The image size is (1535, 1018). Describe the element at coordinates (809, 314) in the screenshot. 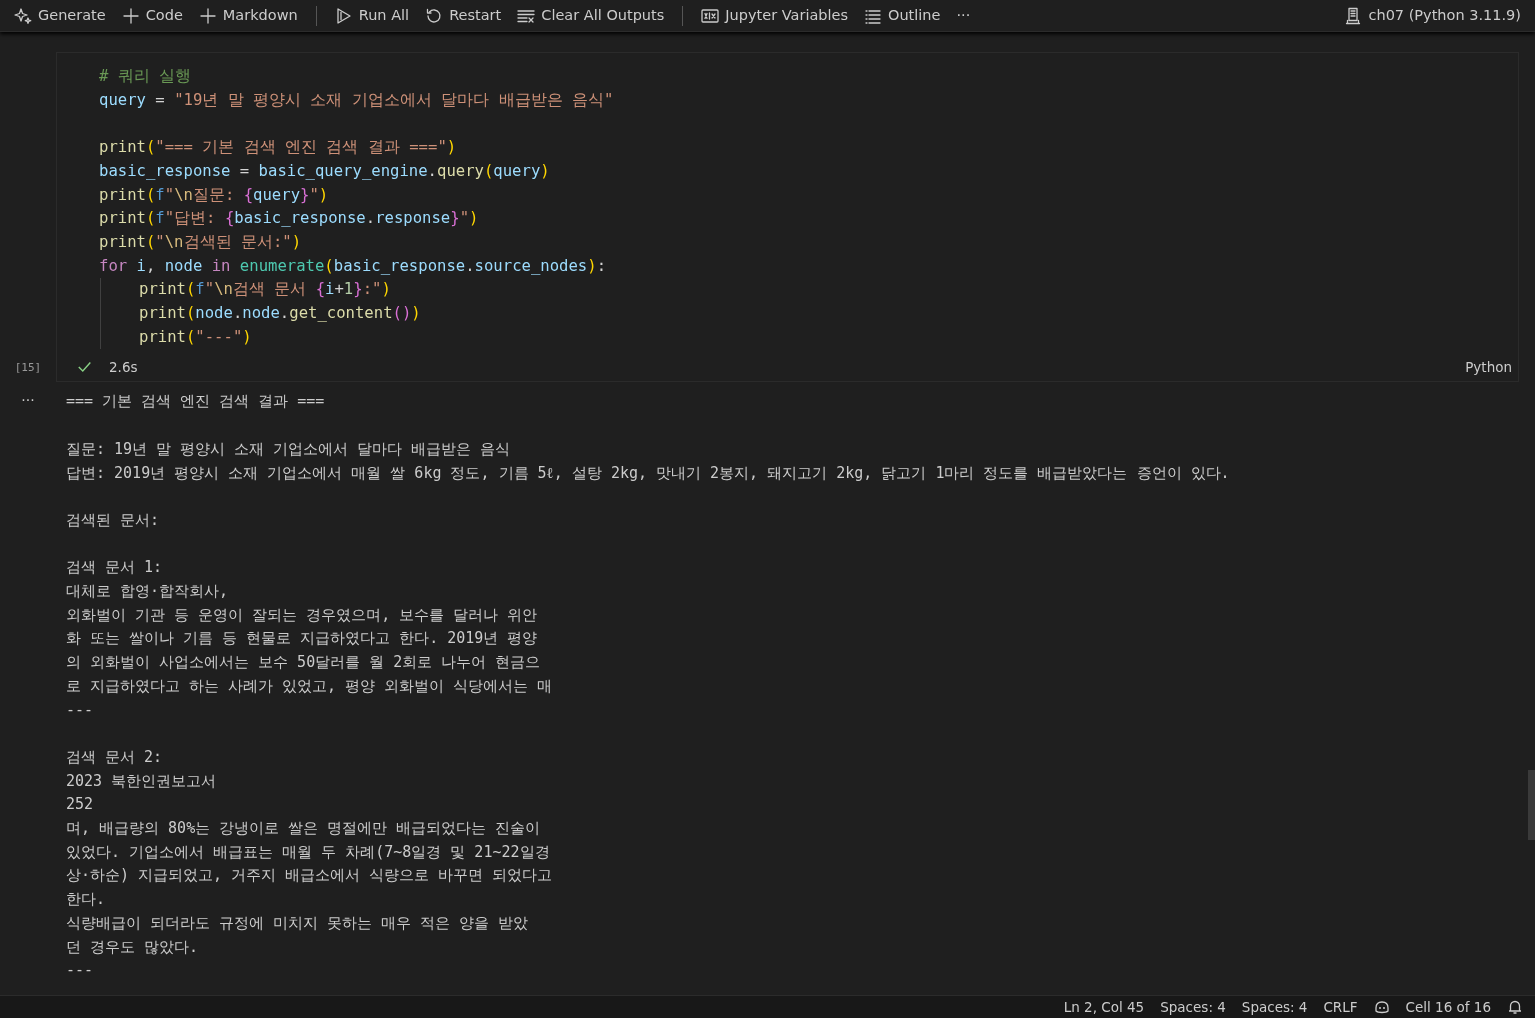

I see `code-line: print(node.node.get_content())` at that location.